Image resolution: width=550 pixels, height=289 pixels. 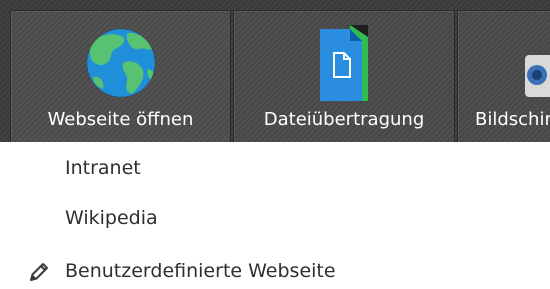 What do you see at coordinates (111, 218) in the screenshot?
I see `menu-item-label: Wikipedia` at bounding box center [111, 218].